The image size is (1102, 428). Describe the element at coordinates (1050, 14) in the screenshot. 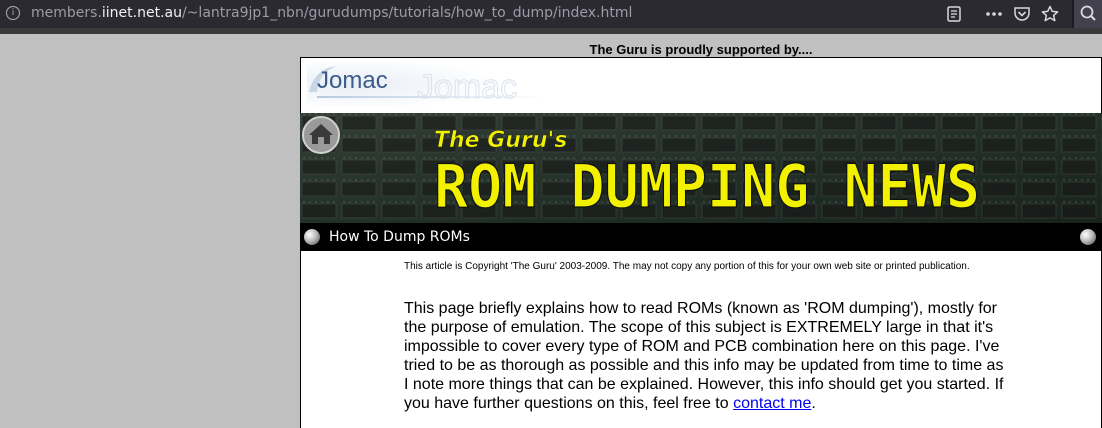

I see `bookmark-star-icon` at that location.